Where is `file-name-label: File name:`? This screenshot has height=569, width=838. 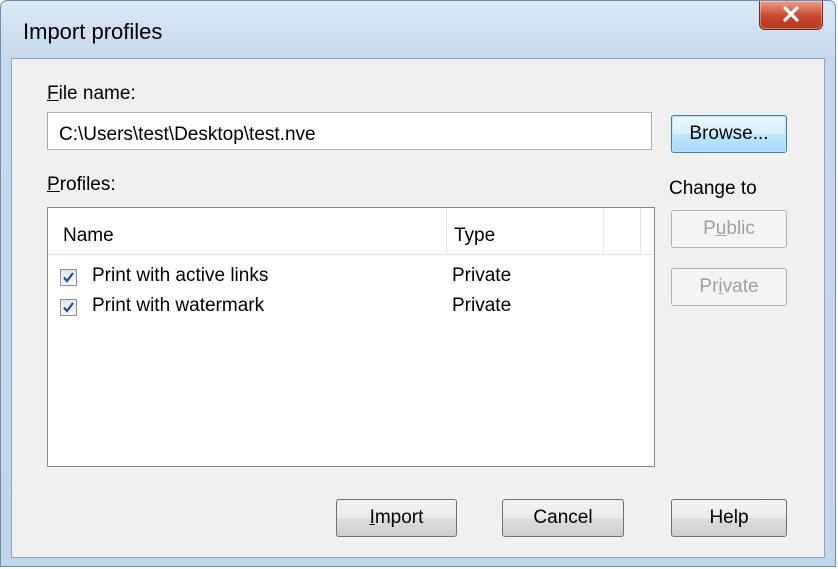
file-name-label: File name: is located at coordinates (91, 93).